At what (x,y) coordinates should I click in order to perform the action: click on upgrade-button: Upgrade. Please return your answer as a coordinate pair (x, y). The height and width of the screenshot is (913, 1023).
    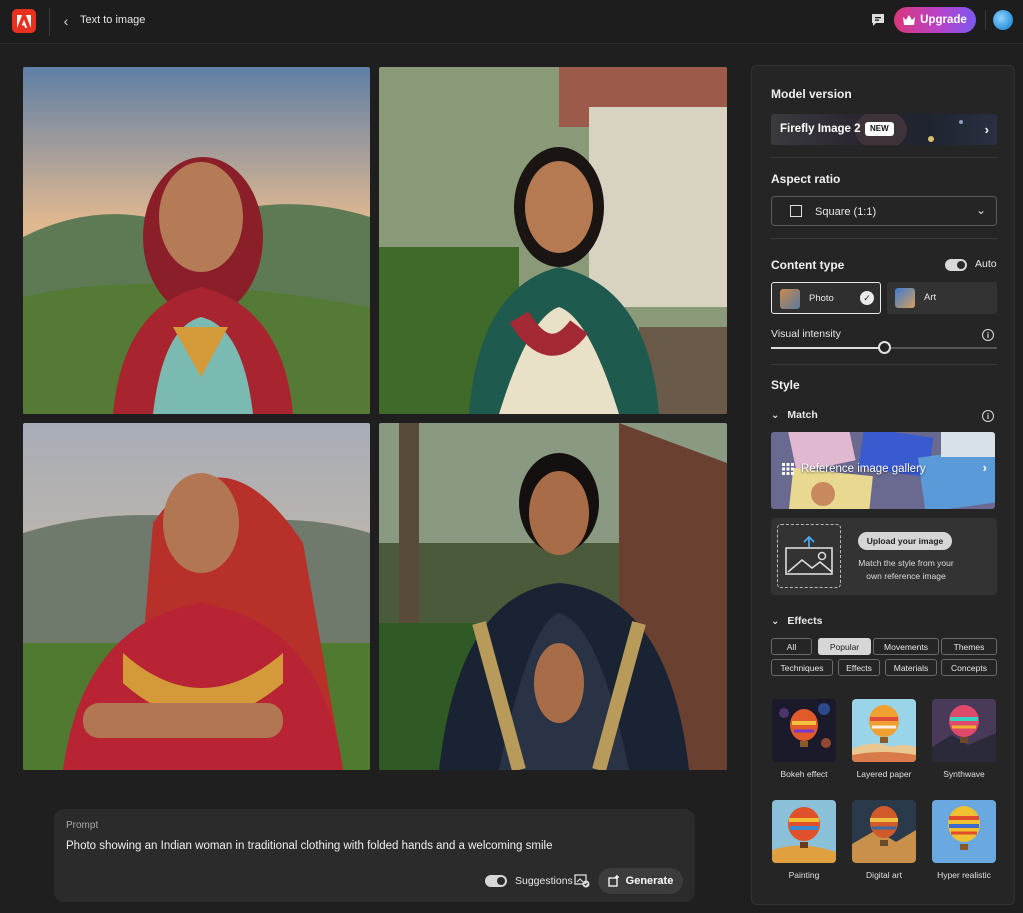
    Looking at the image, I should click on (935, 20).